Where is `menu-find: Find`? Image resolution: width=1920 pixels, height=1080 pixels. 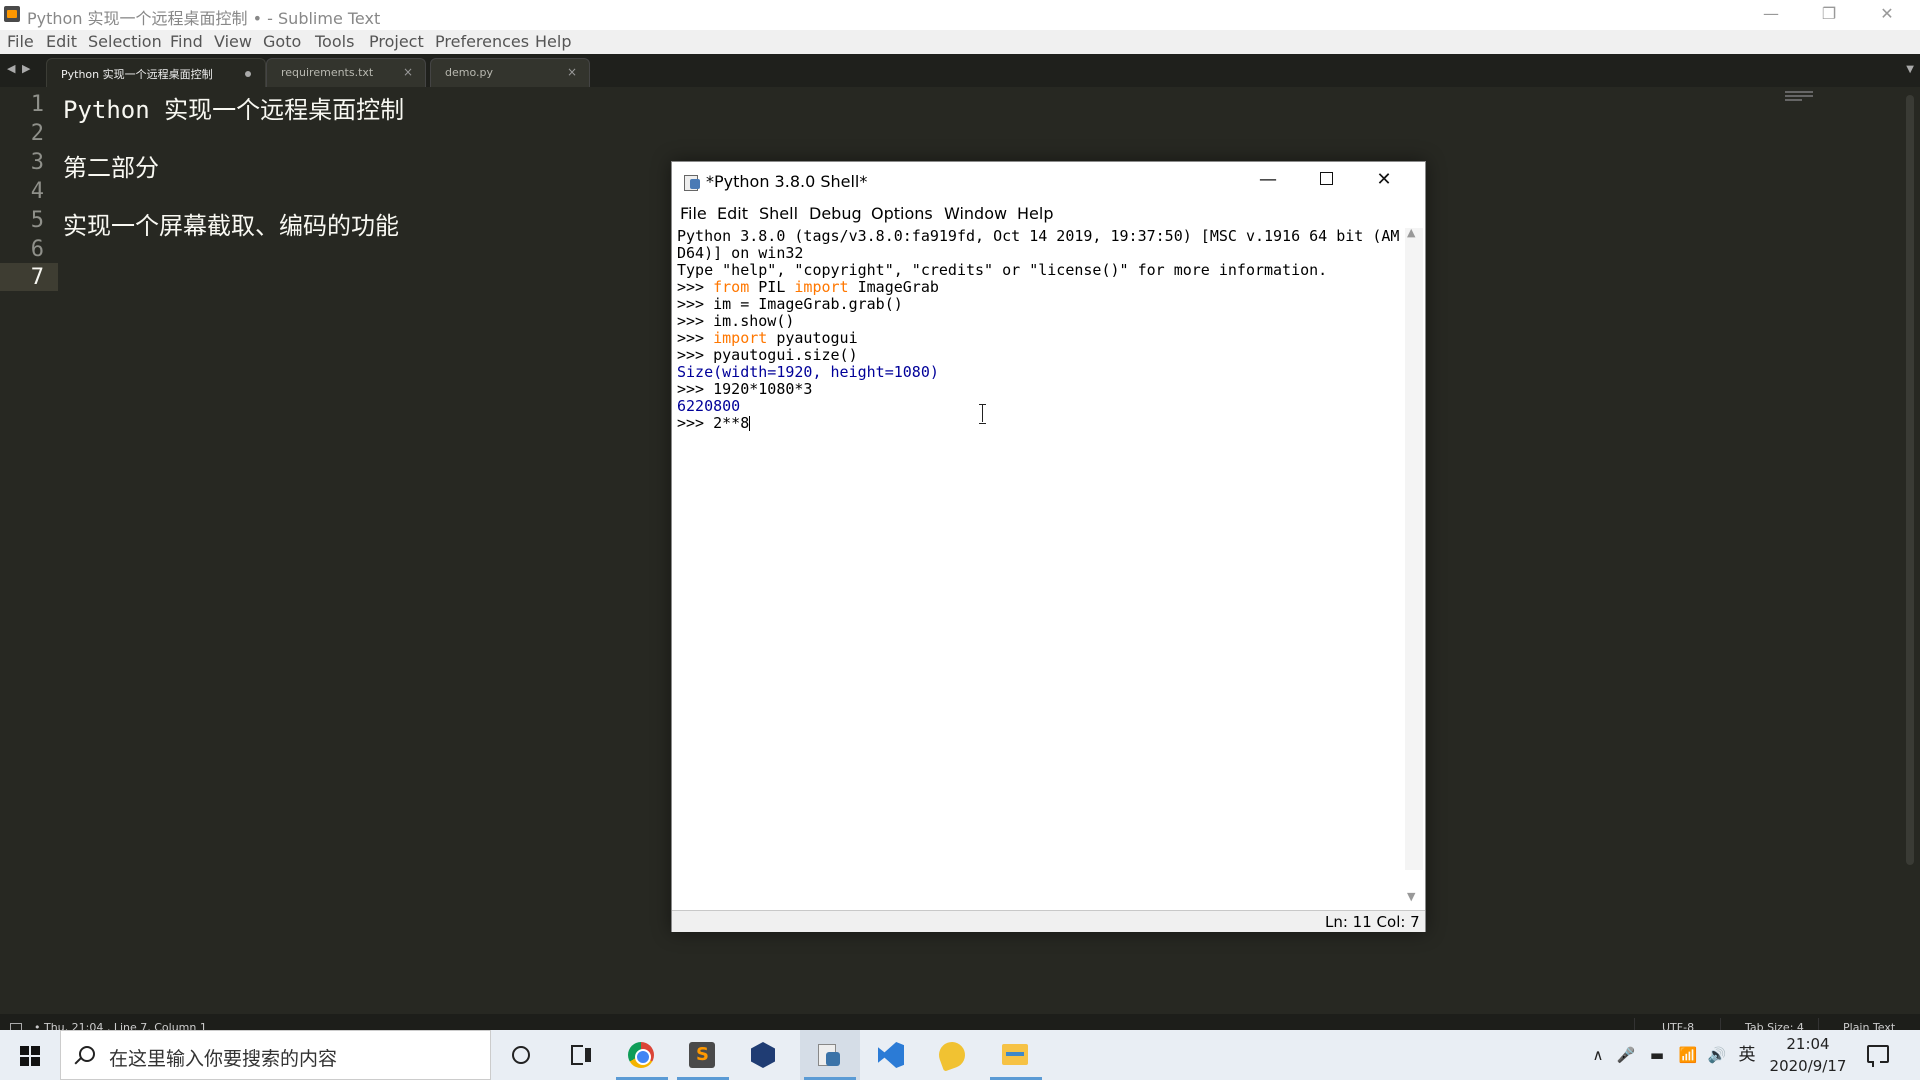
menu-find: Find is located at coordinates (186, 41).